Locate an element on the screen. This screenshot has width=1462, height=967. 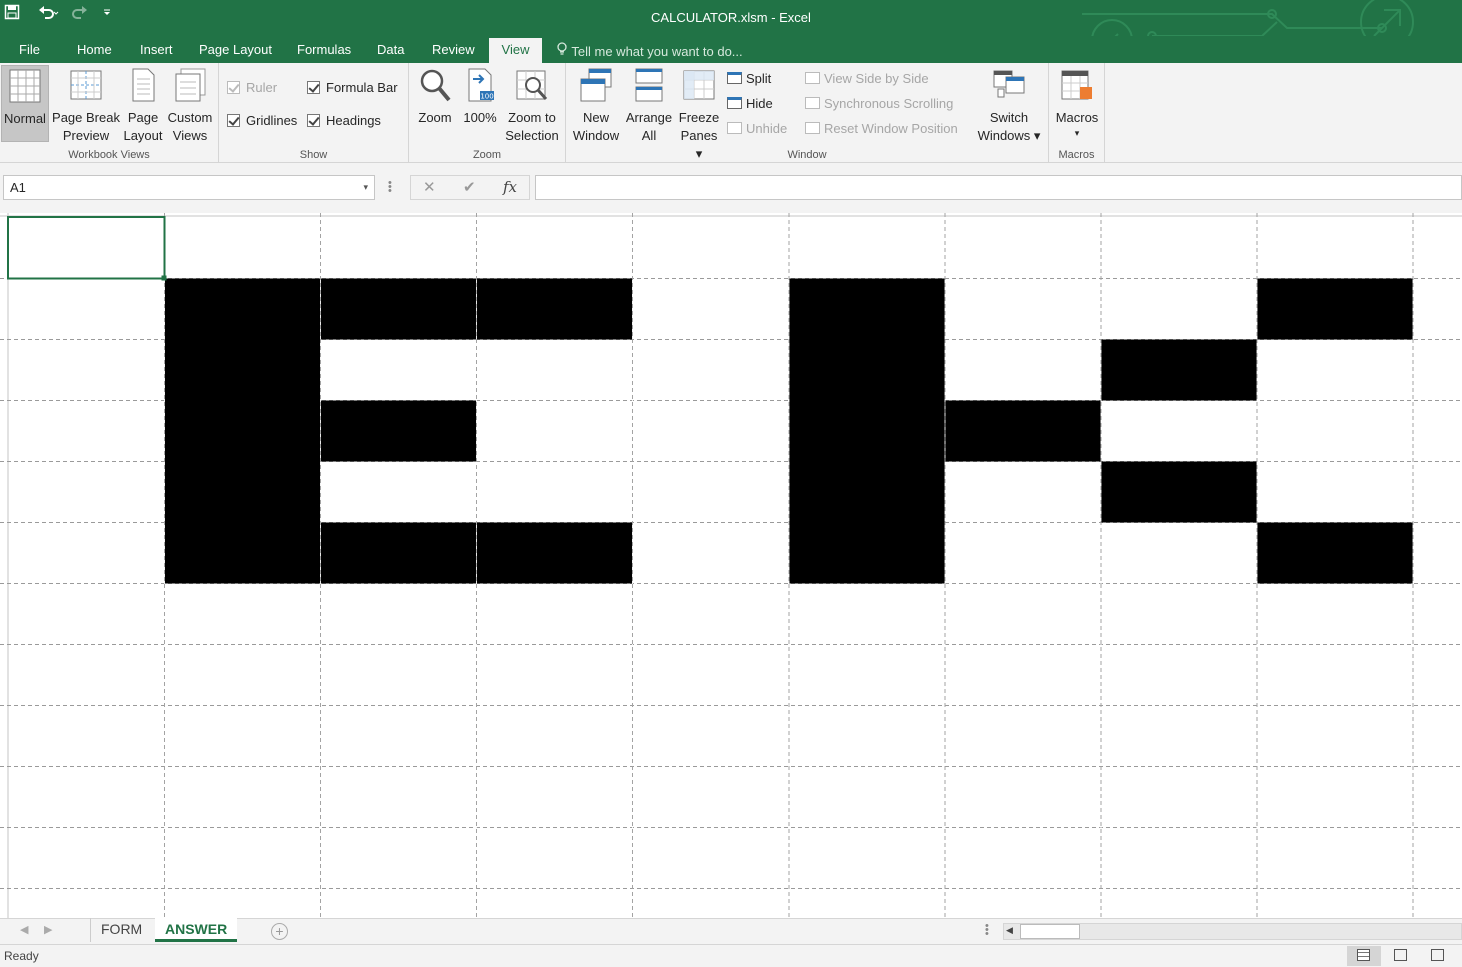
sheet-tab-answer: ANSWER is located at coordinates (196, 930).